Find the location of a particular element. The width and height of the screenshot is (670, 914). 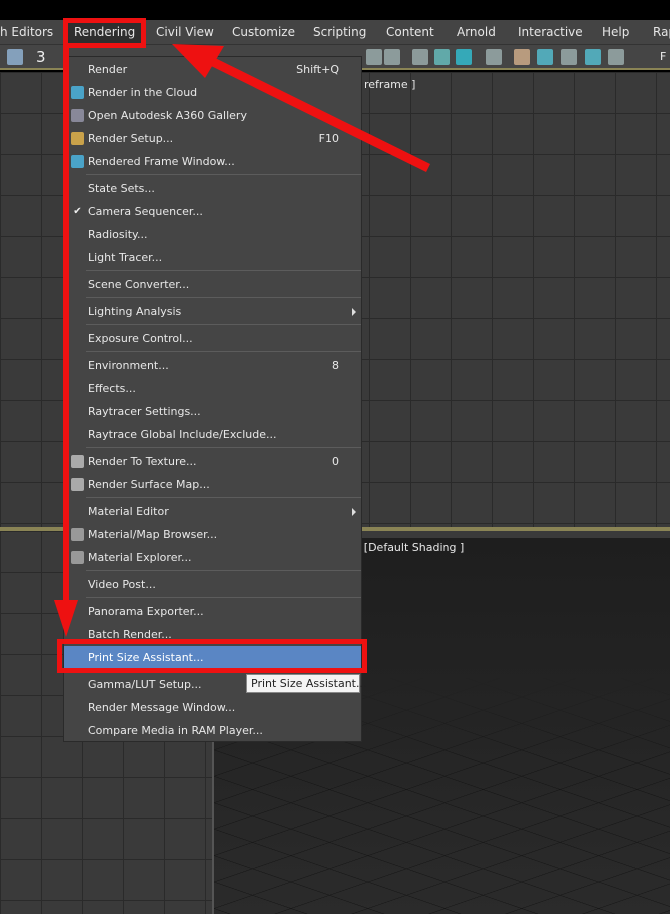

material-editor-icon is located at coordinates (494, 57).